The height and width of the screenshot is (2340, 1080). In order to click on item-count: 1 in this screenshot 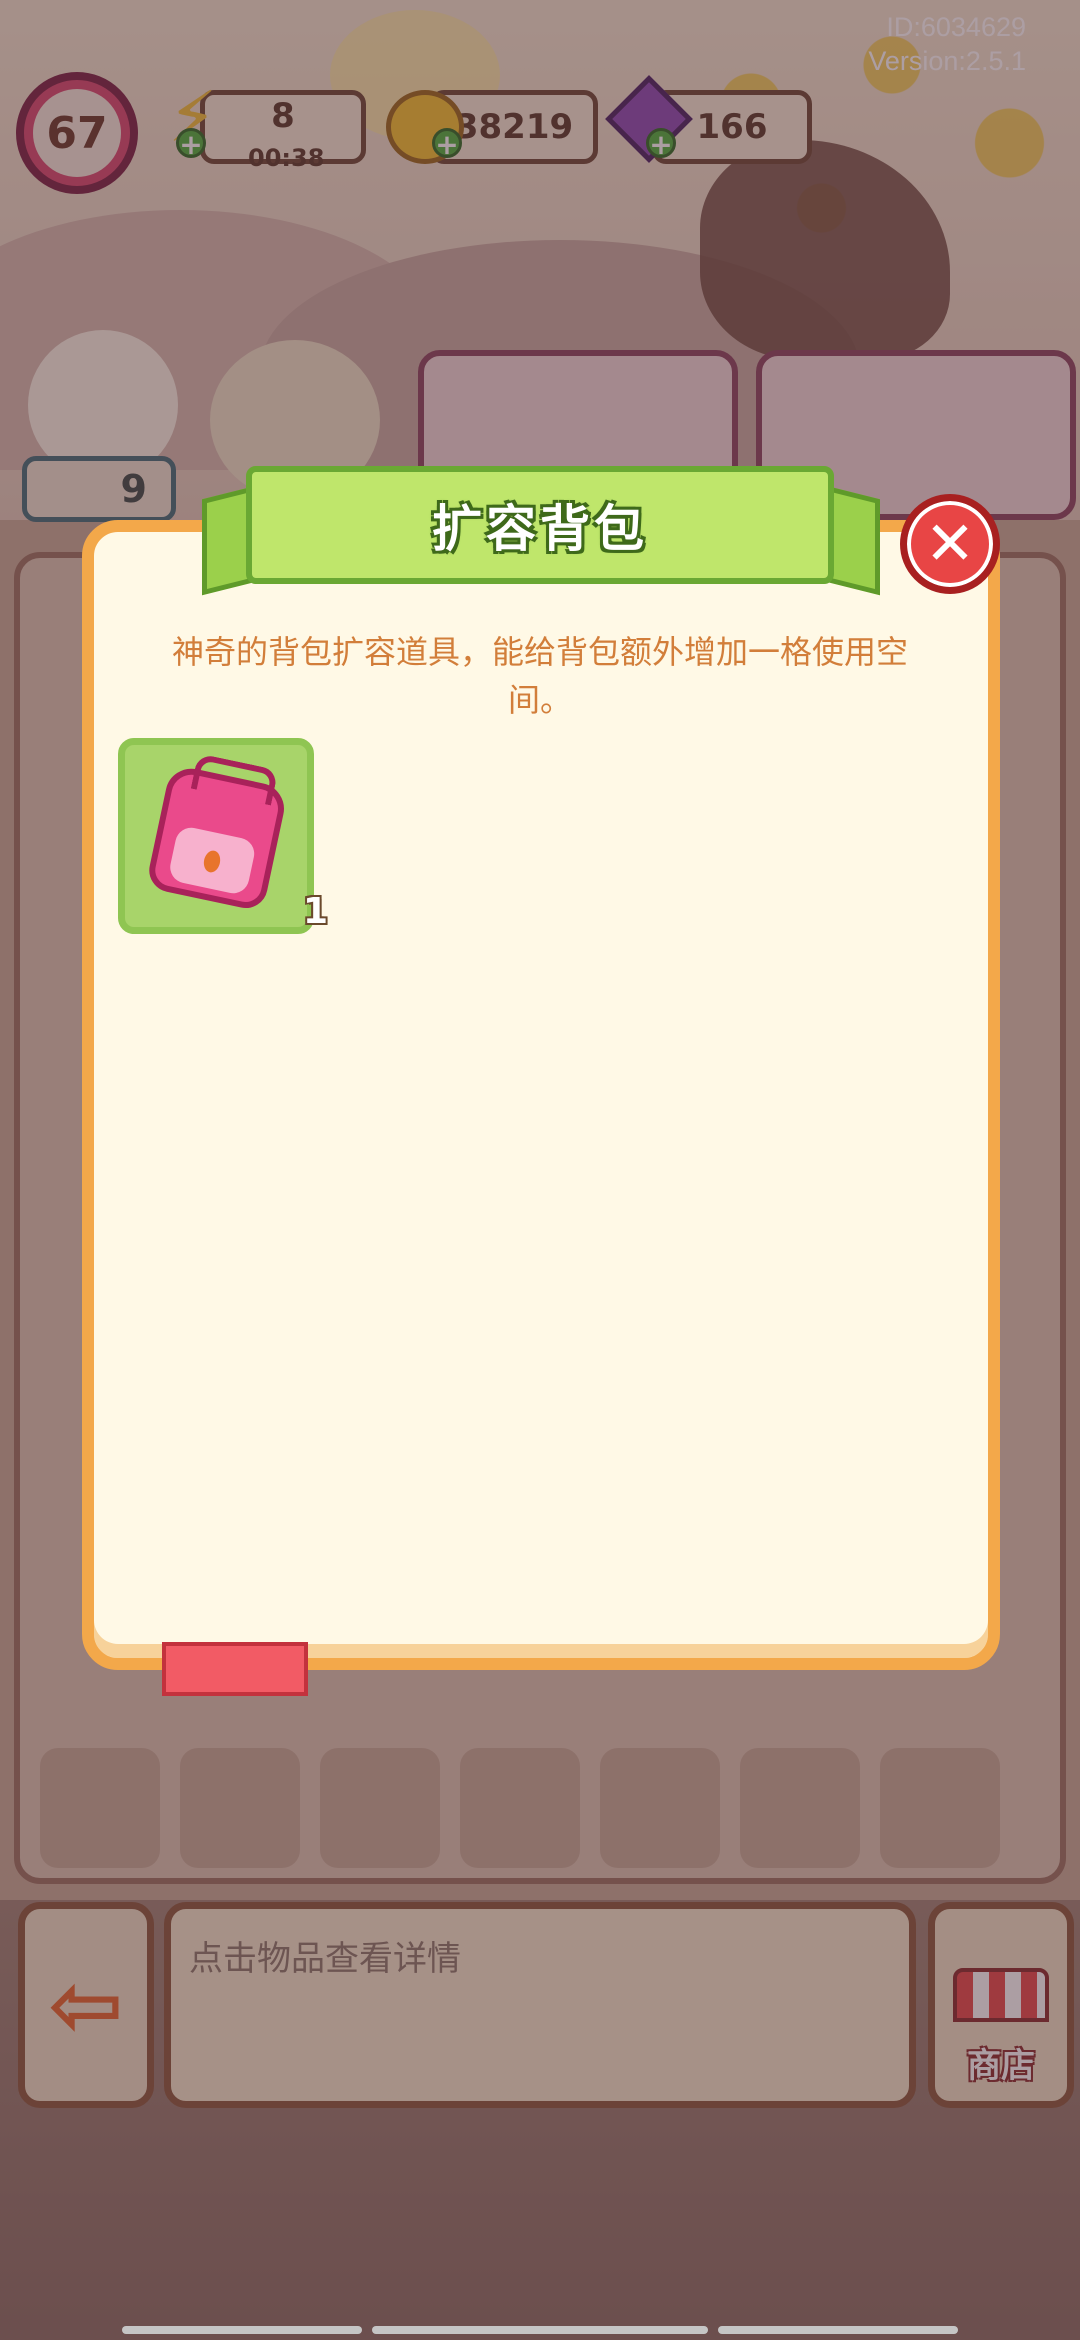, I will do `click(316, 911)`.